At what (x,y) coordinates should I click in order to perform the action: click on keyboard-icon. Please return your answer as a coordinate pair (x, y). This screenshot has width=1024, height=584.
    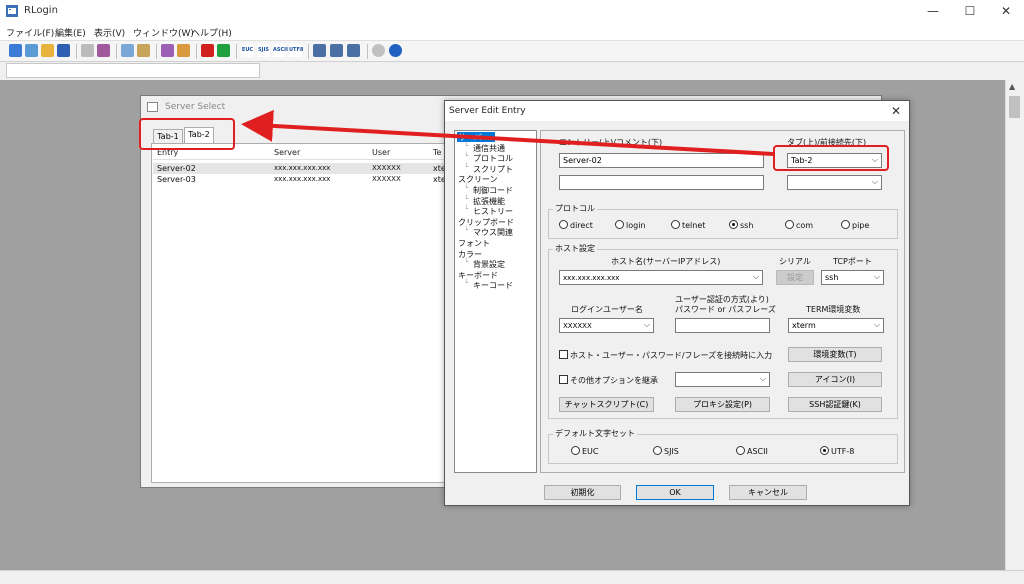
    Looking at the image, I should click on (183, 50).